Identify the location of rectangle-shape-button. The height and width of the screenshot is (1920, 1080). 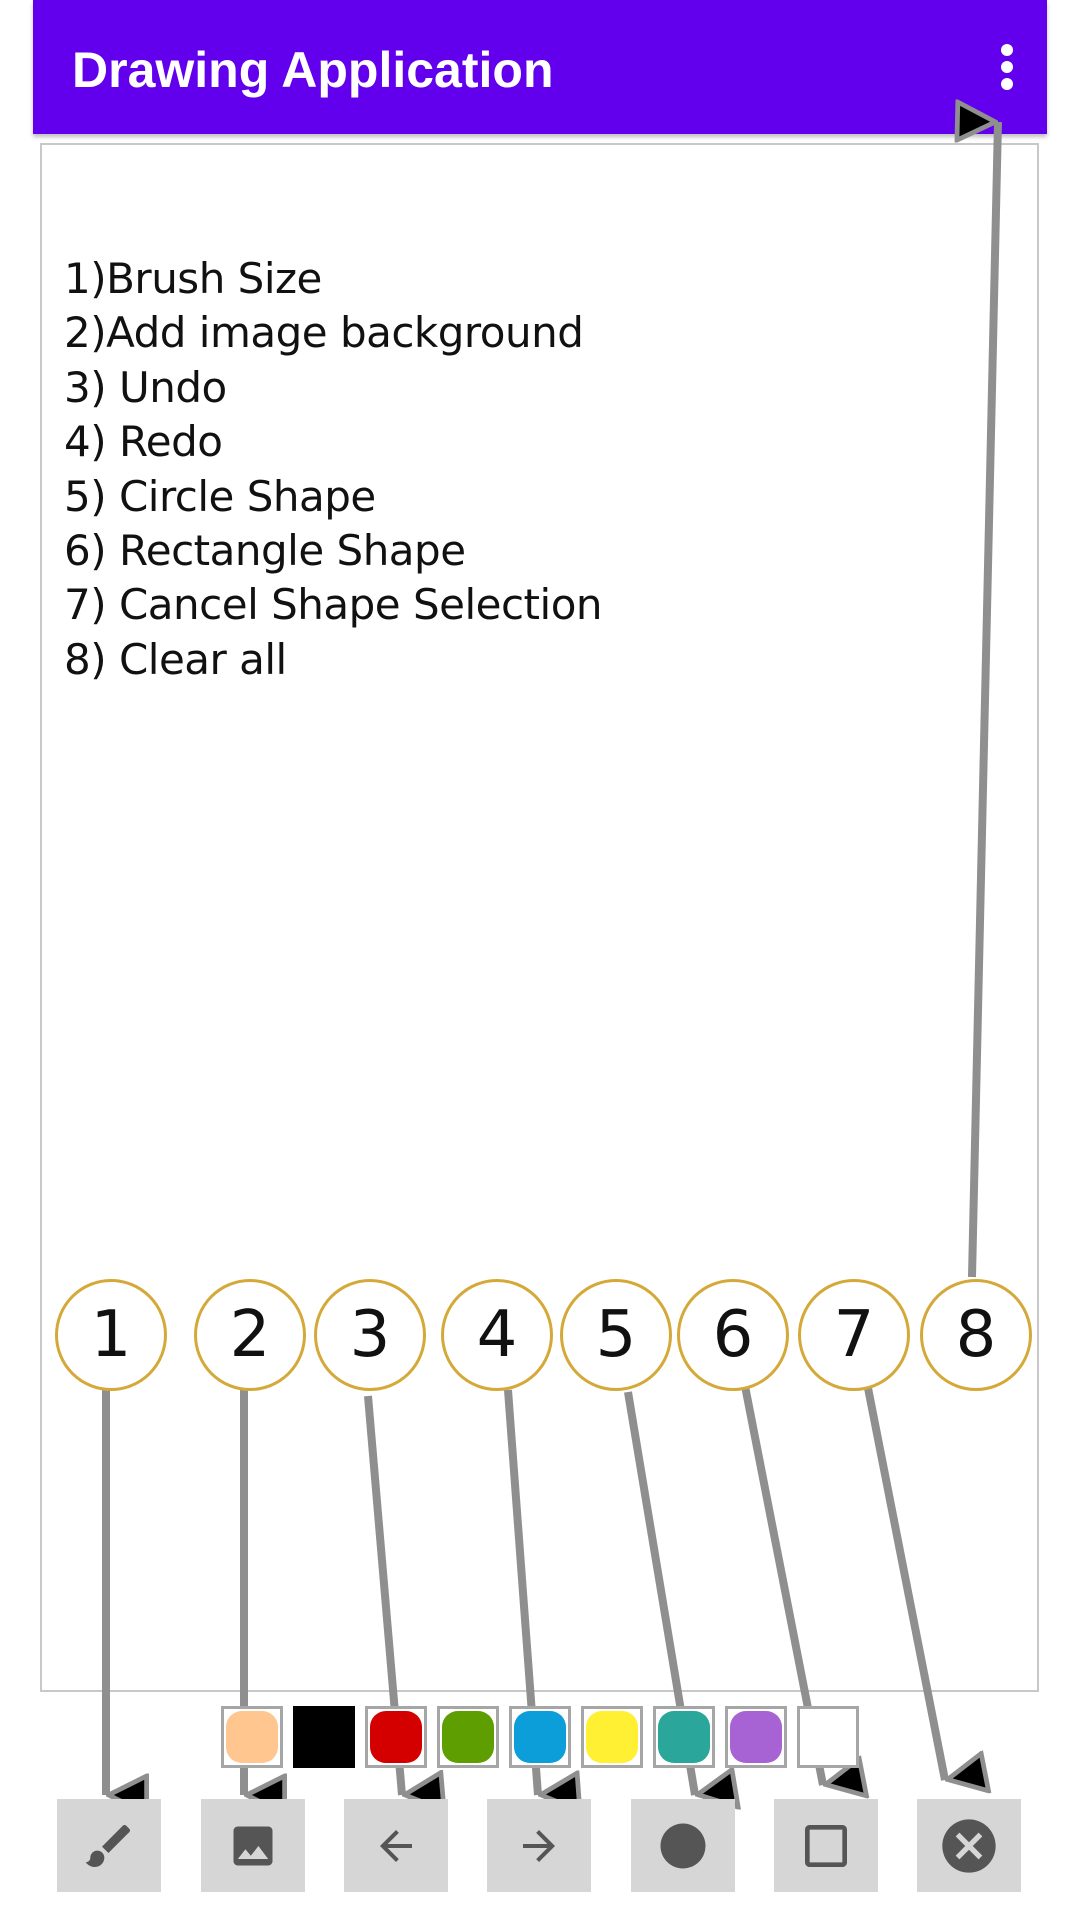
(826, 1845).